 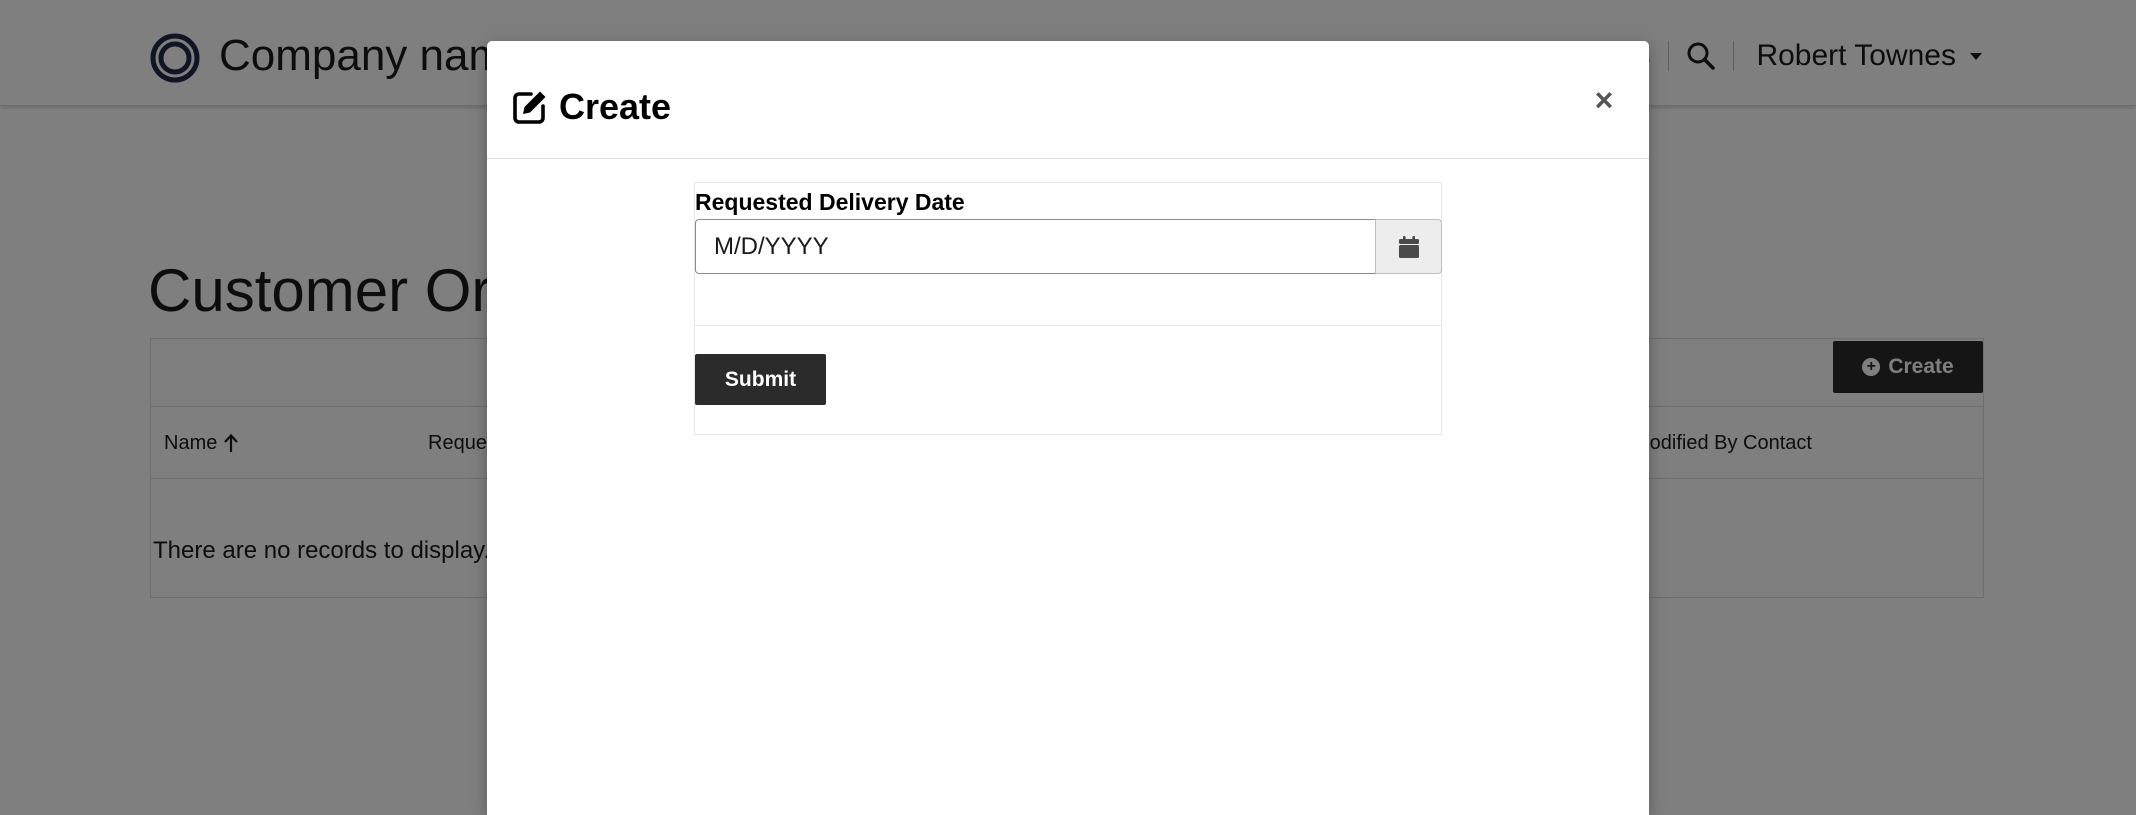 What do you see at coordinates (529, 107) in the screenshot?
I see `edit-icon` at bounding box center [529, 107].